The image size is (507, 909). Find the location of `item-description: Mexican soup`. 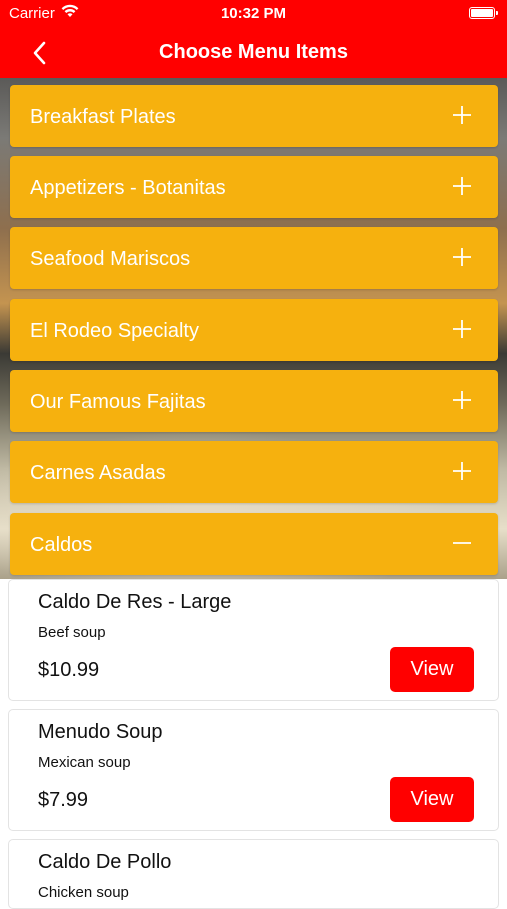

item-description: Mexican soup is located at coordinates (84, 762).